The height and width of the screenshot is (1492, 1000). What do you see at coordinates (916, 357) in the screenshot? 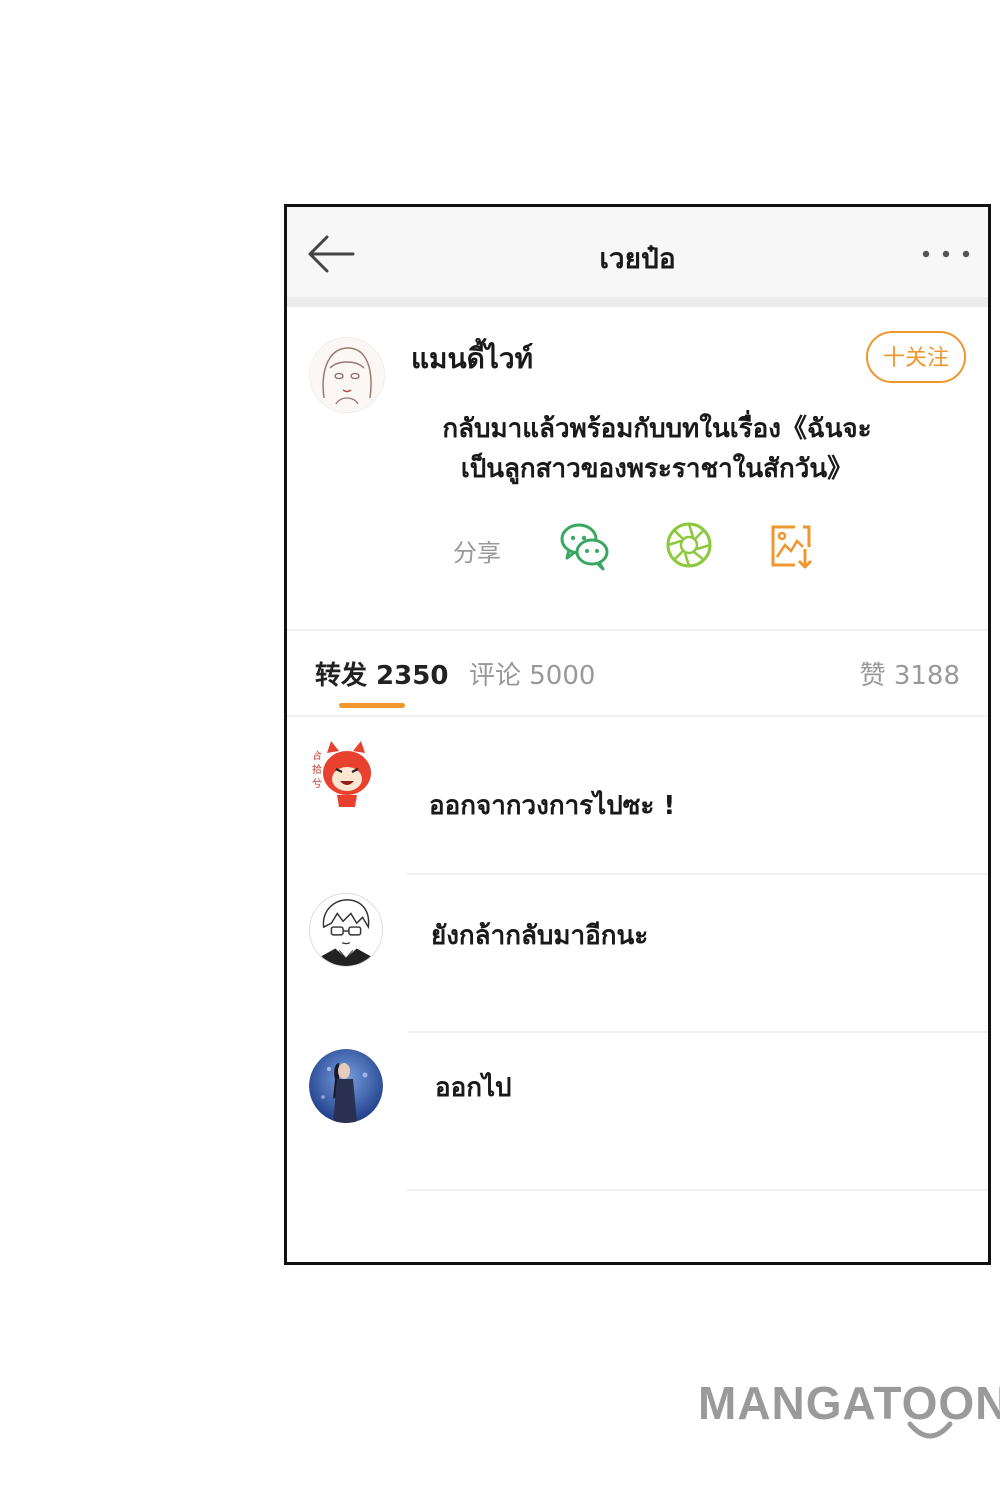
I see `follow-button: 十关注` at bounding box center [916, 357].